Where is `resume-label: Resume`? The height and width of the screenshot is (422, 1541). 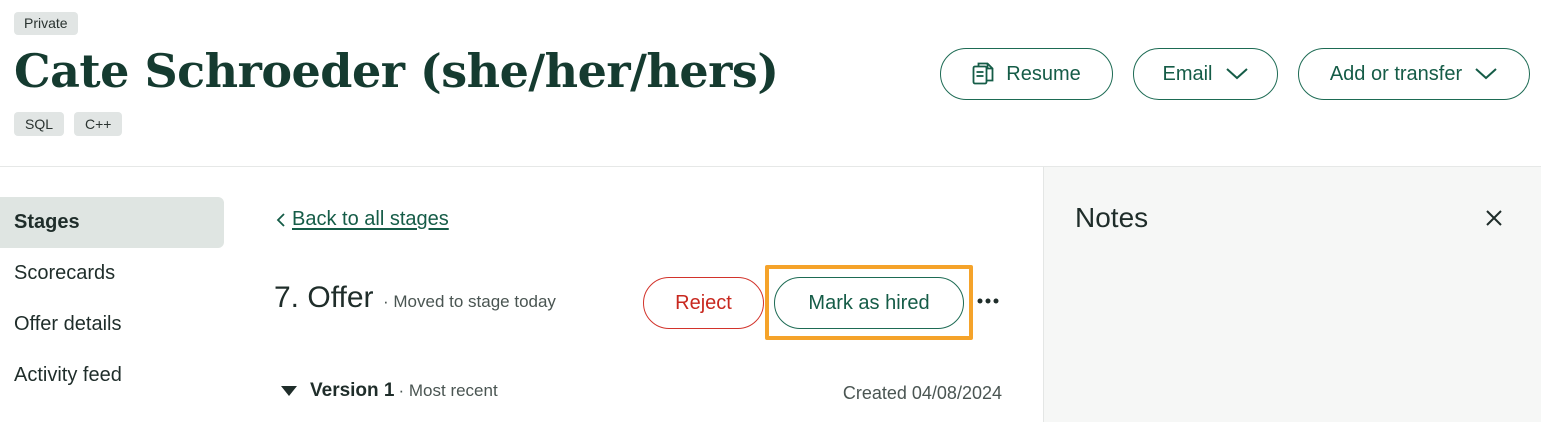
resume-label: Resume is located at coordinates (1043, 73).